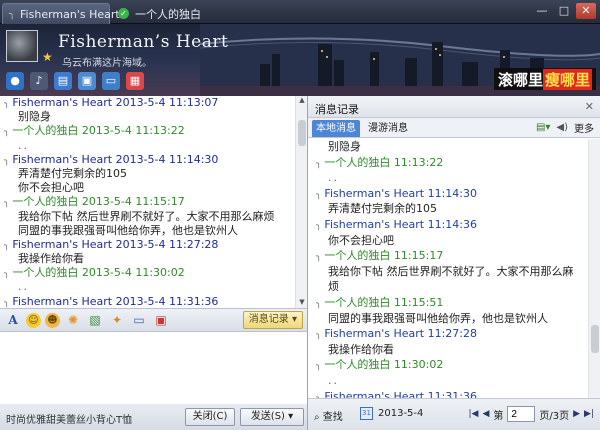  Describe the element at coordinates (384, 256) in the screenshot. I see `message-sender-time: 一个人的独白 11:15:17` at that location.